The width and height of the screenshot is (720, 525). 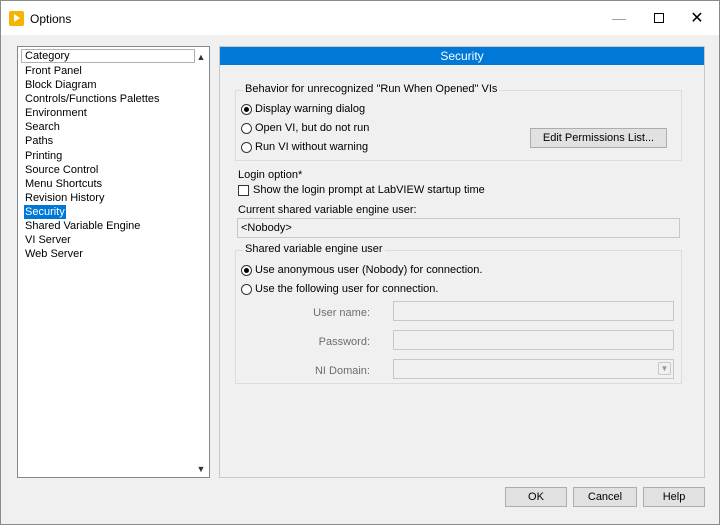 I want to click on radio-display-warning: Display warning dialog, so click(x=303, y=109).